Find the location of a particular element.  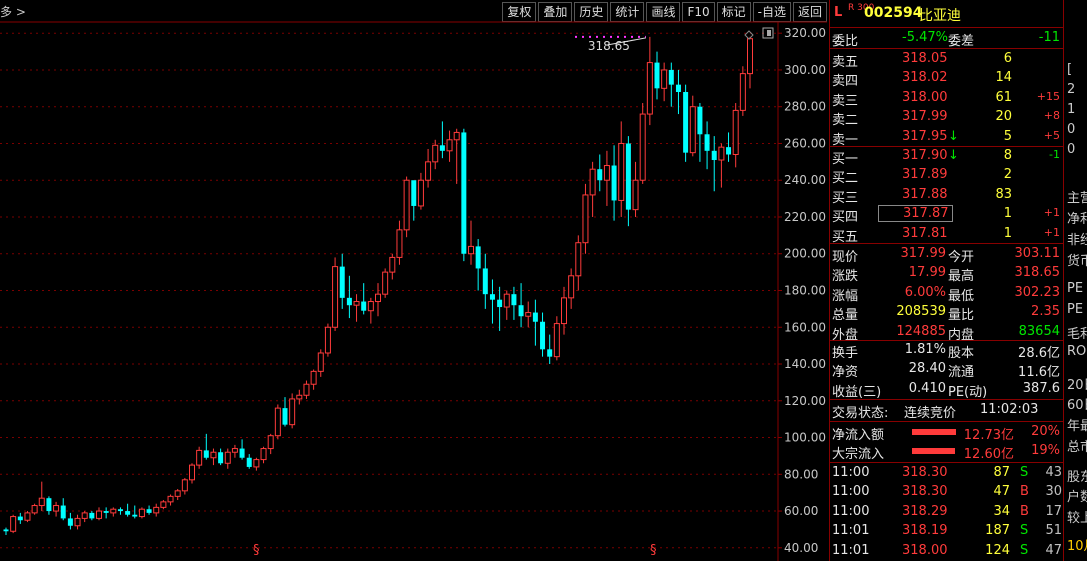

ask-row: 卖五 318.05 6 is located at coordinates (947, 60).